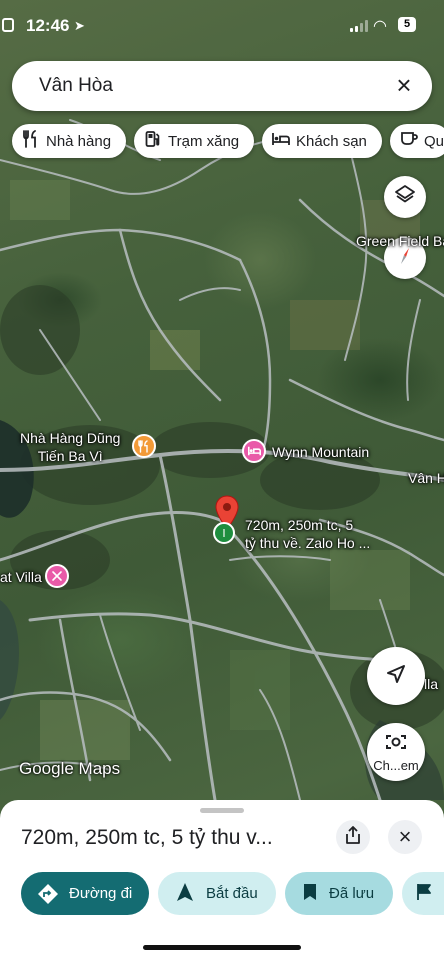  Describe the element at coordinates (70, 456) in the screenshot. I see `restaurant-name-line2: Tiến Ba Vì` at that location.